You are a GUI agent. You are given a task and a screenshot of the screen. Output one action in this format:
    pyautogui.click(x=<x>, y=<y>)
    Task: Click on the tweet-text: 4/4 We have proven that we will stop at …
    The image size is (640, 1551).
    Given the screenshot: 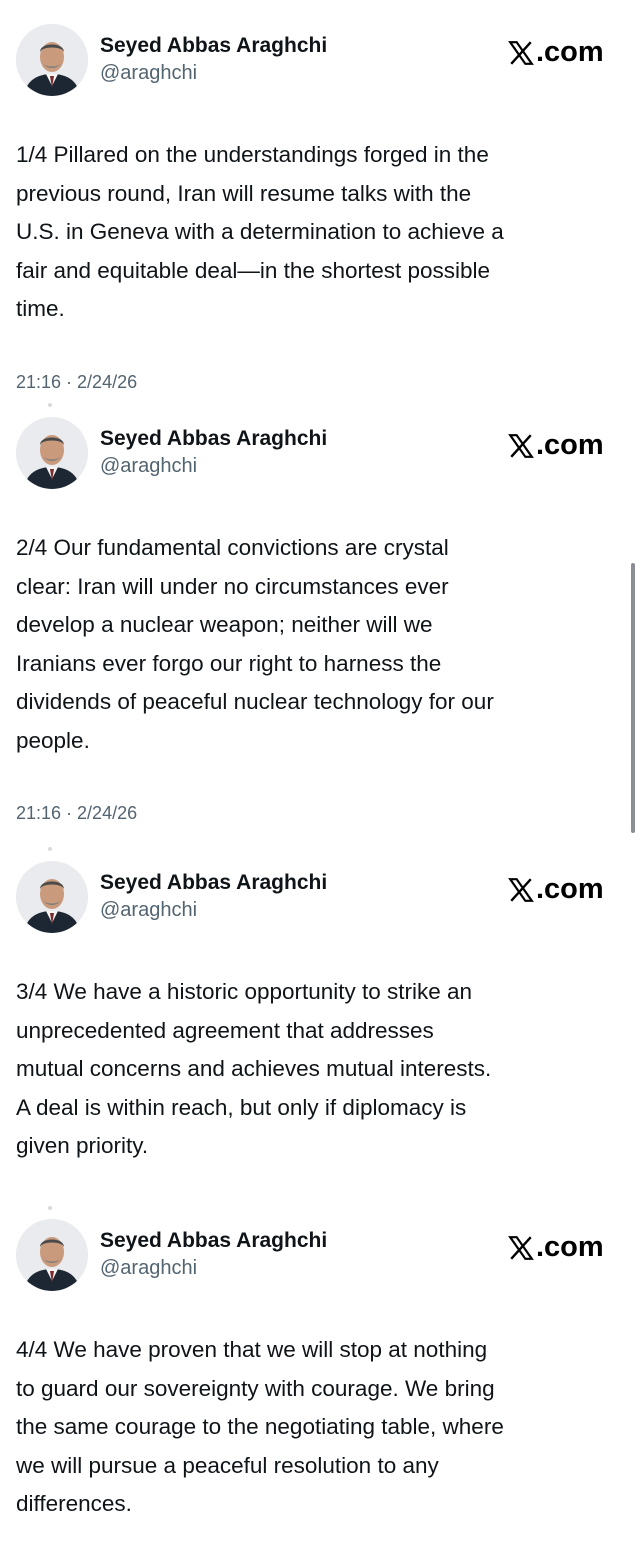 What is the action you would take?
    pyautogui.click(x=260, y=1426)
    